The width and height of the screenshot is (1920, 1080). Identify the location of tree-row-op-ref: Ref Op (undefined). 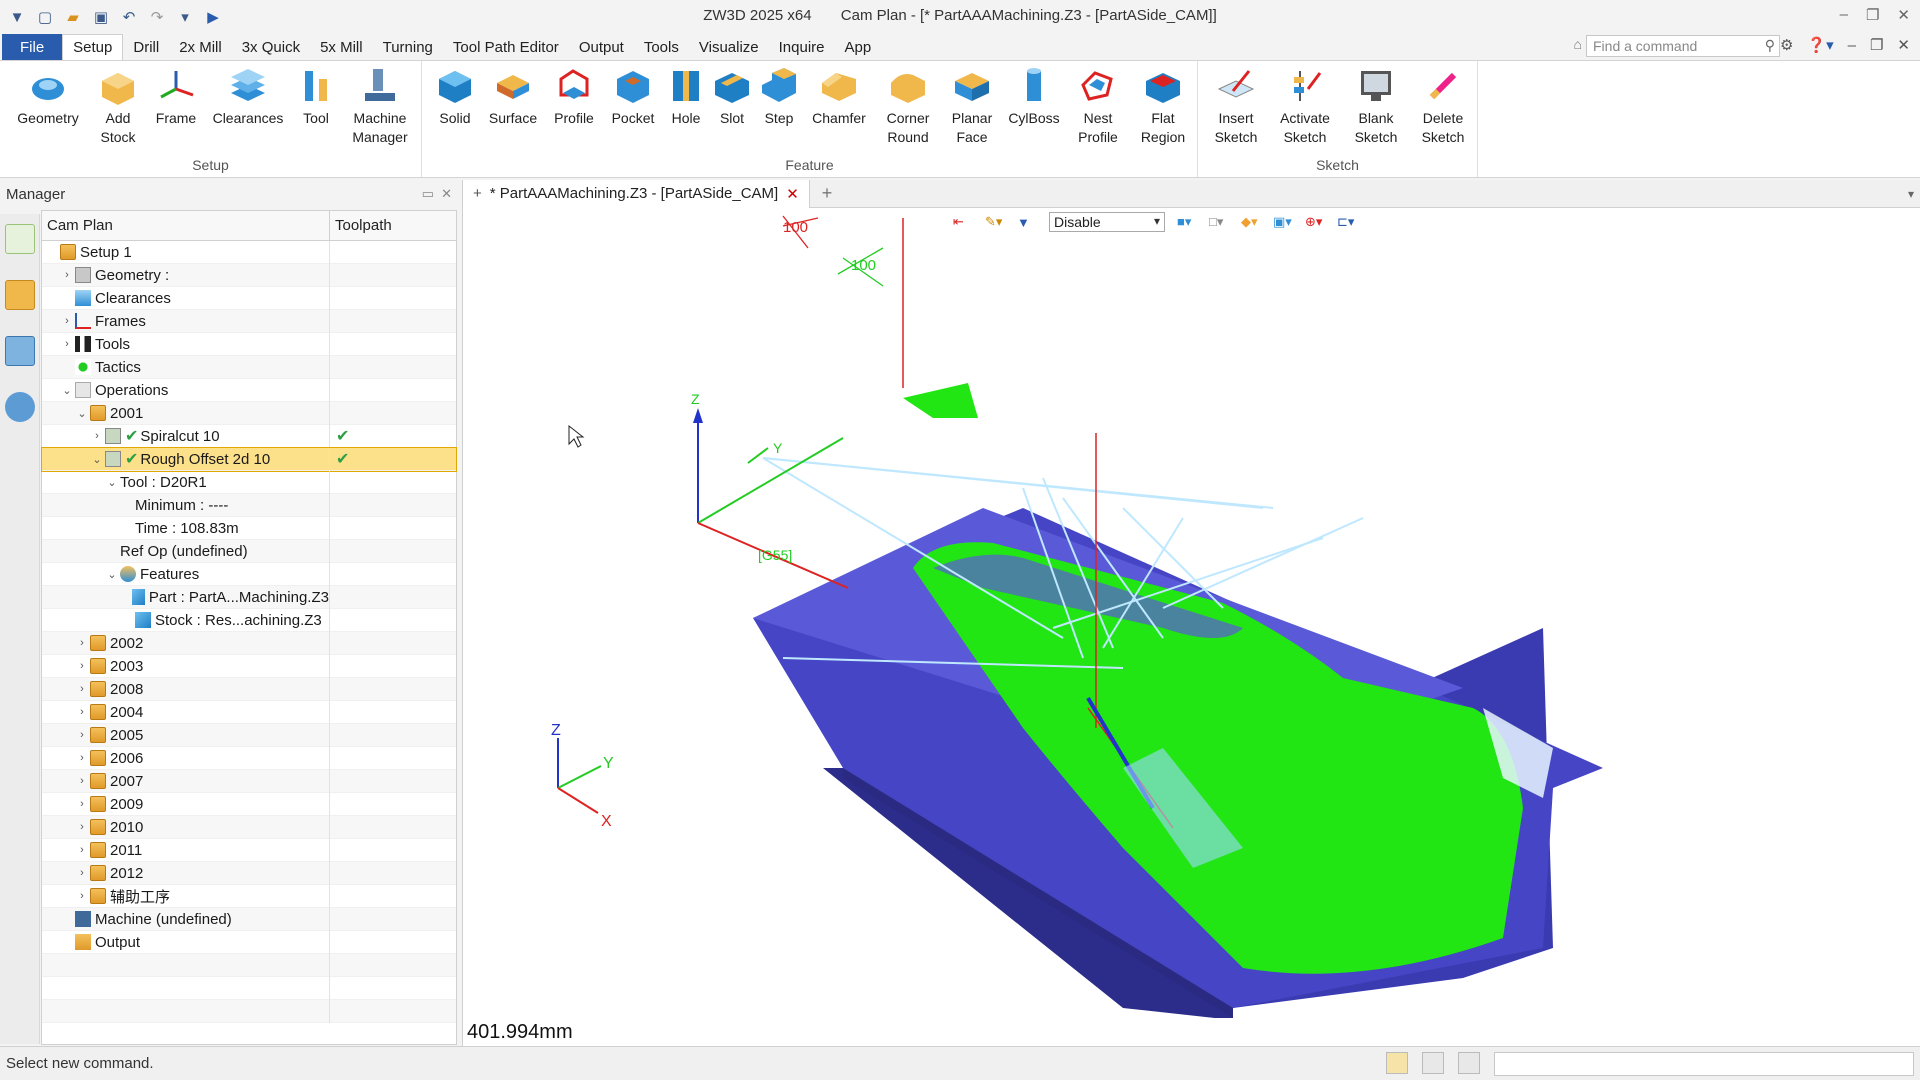
(249, 551).